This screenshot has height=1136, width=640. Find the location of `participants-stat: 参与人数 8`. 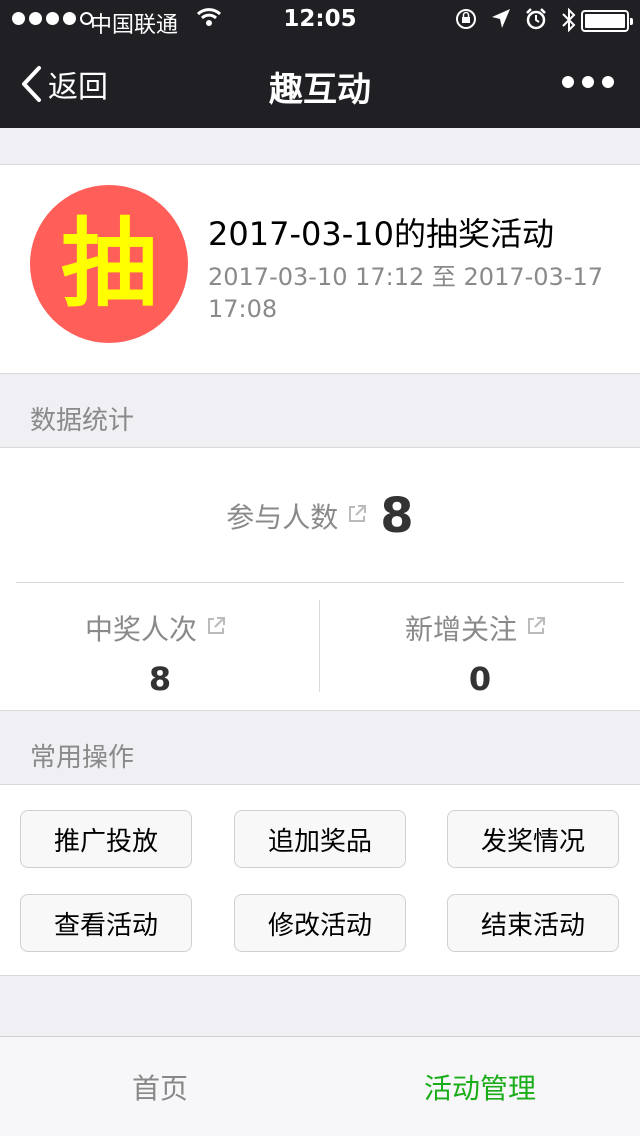

participants-stat: 参与人数 8 is located at coordinates (320, 516).